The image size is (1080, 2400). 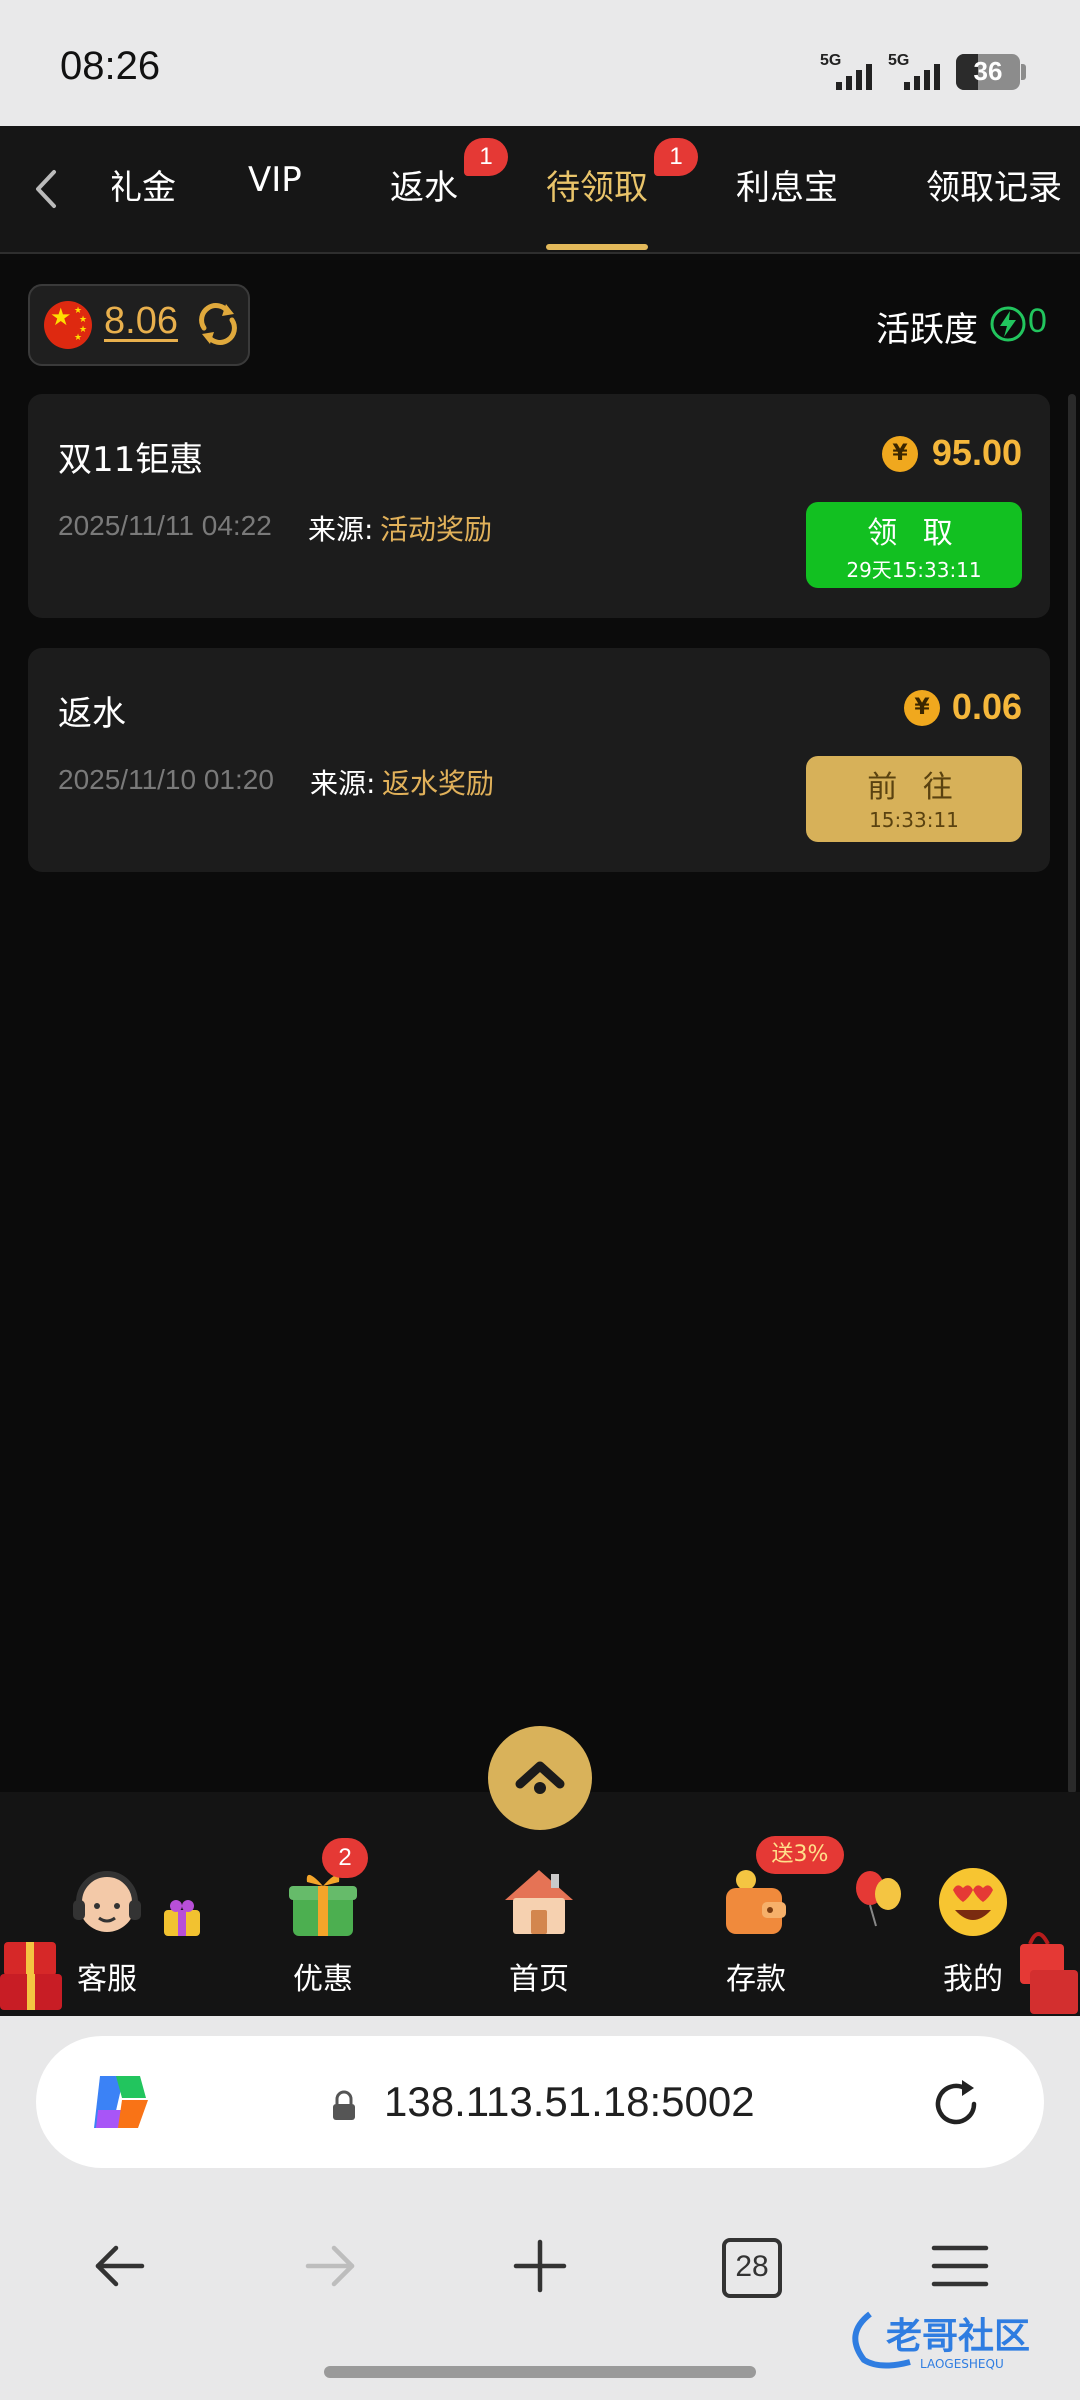 What do you see at coordinates (92, 714) in the screenshot?
I see `reward-title: 返水` at bounding box center [92, 714].